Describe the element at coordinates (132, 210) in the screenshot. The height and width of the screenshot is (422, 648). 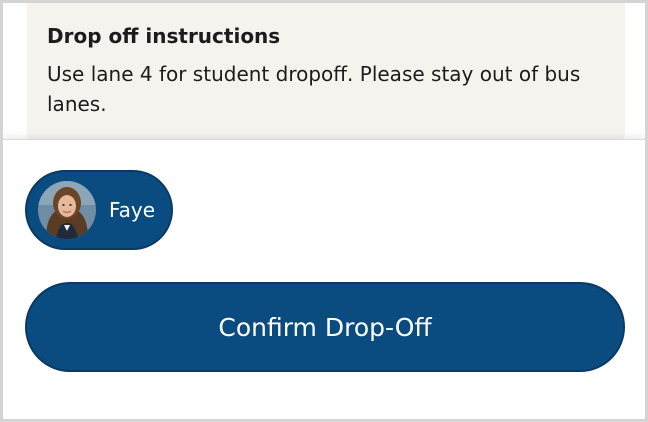
I see `student-name: Faye` at that location.